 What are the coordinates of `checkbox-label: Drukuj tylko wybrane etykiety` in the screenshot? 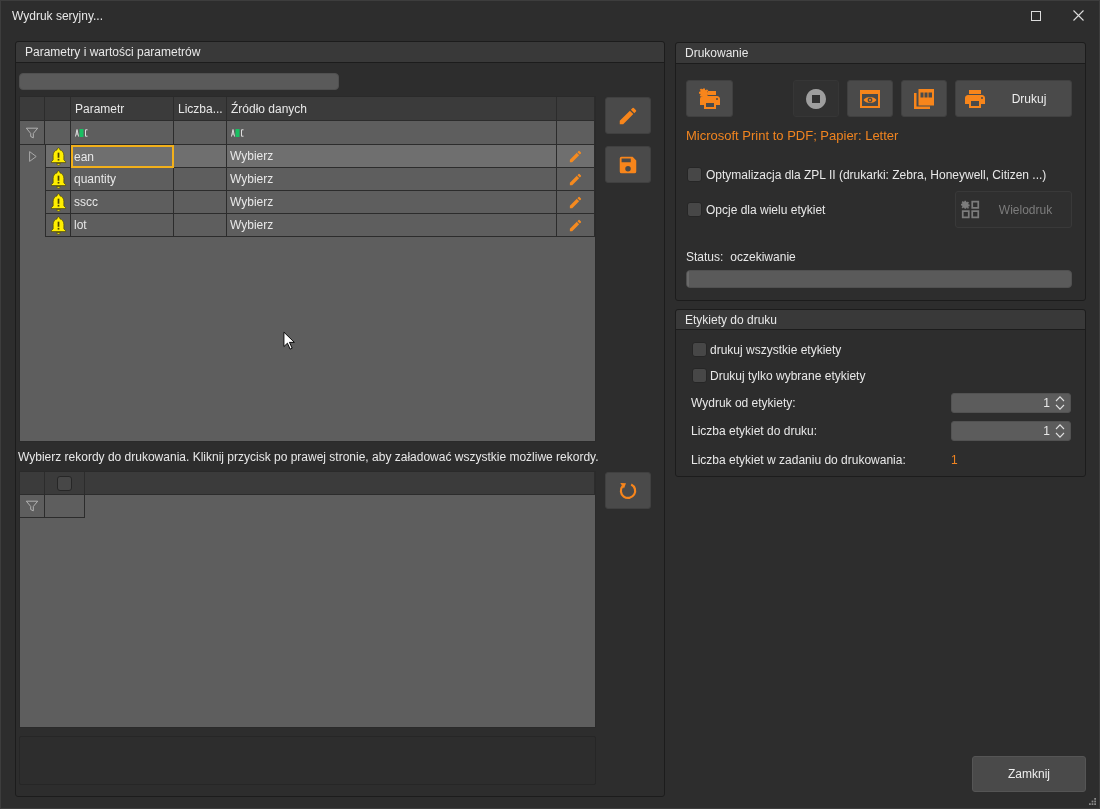 It's located at (788, 375).